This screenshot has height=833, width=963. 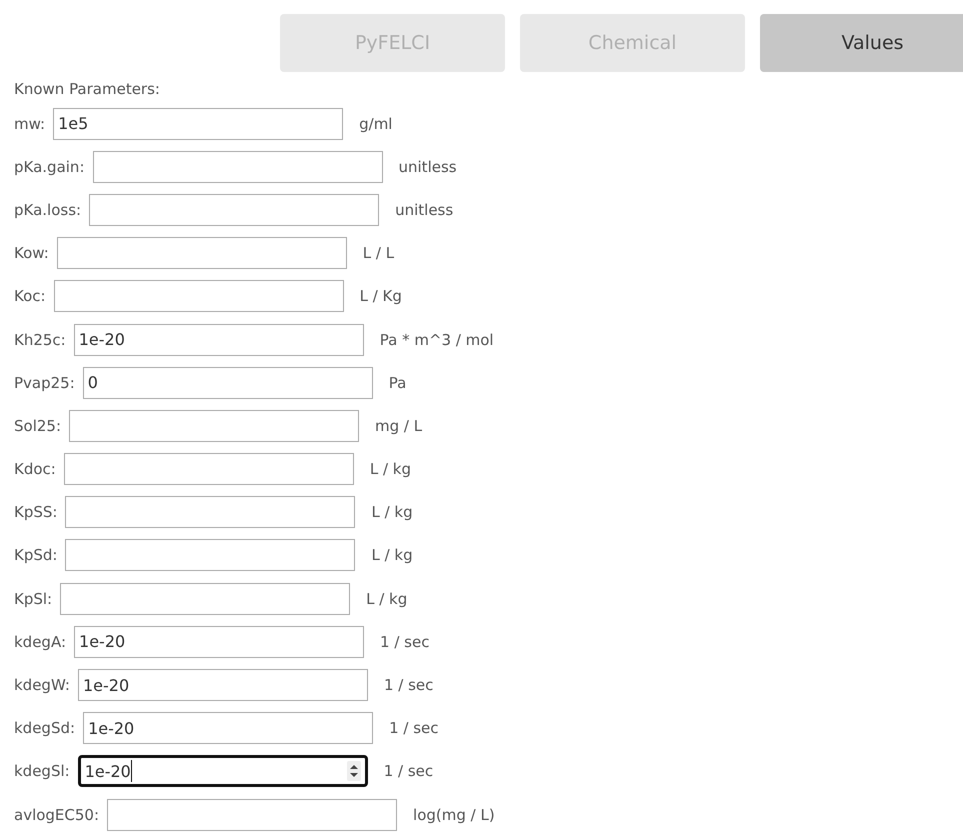 What do you see at coordinates (353, 771) in the screenshot?
I see `spinner-icon` at bounding box center [353, 771].